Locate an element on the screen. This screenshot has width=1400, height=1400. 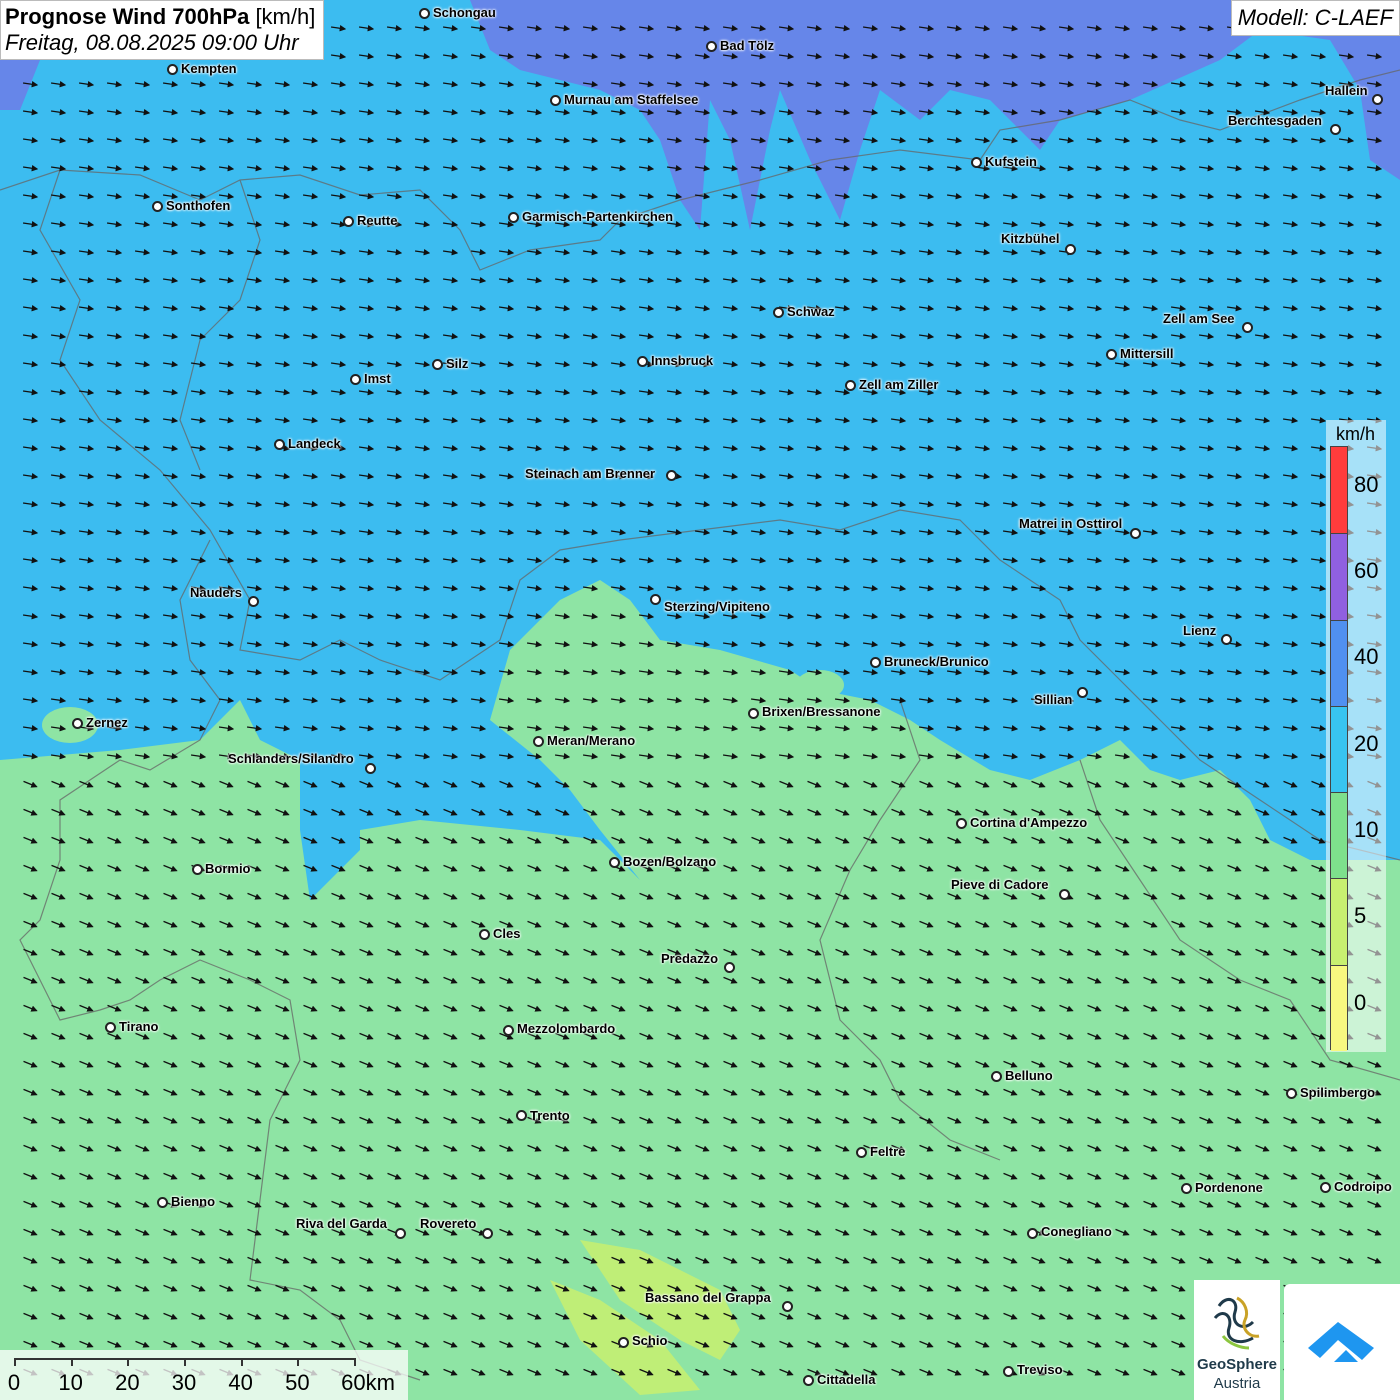
city-label: Bienno is located at coordinates (193, 1201).